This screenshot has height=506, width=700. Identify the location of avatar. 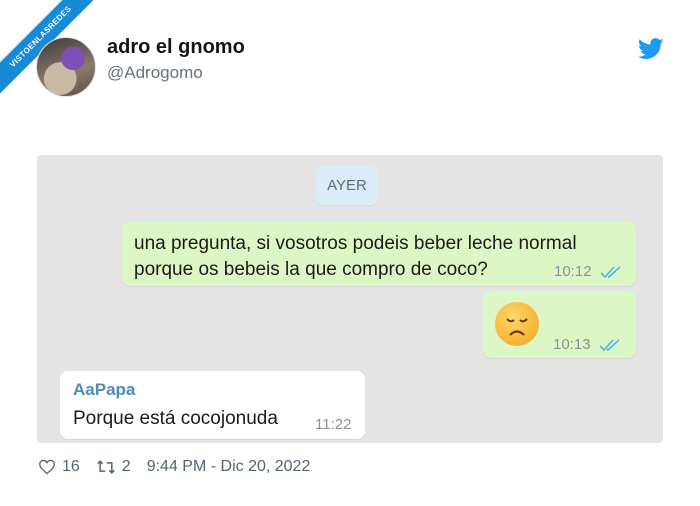
(66, 67).